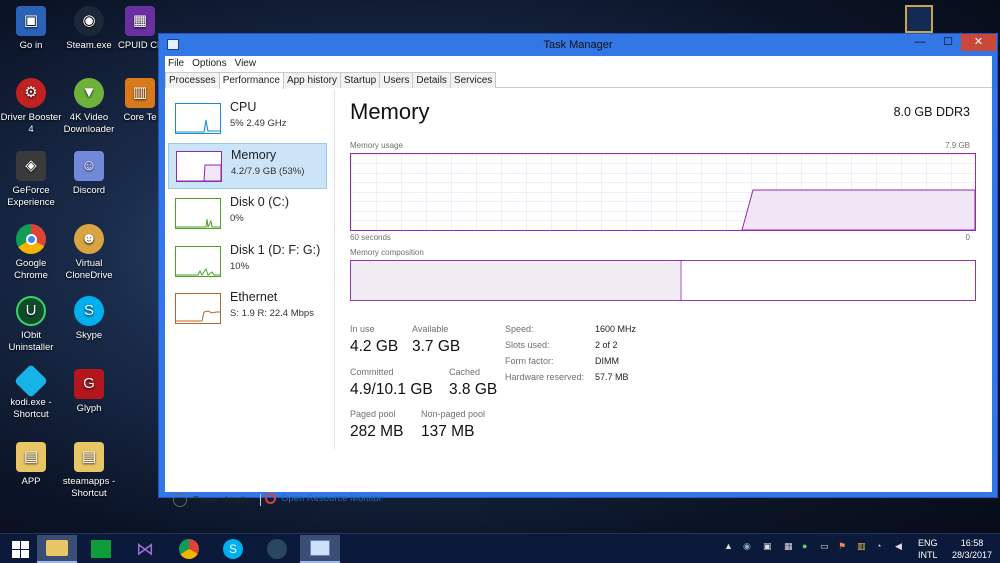  What do you see at coordinates (145, 549) in the screenshot?
I see `taskbar-visual-studio: ⋈` at bounding box center [145, 549].